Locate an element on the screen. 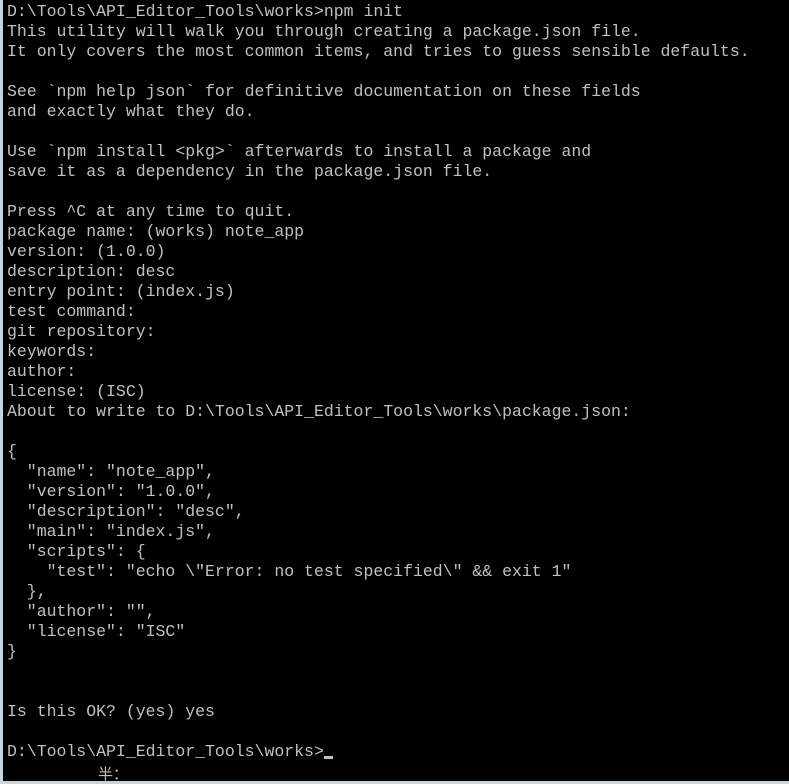  terminal-line: "name": "note_app", is located at coordinates (111, 471).